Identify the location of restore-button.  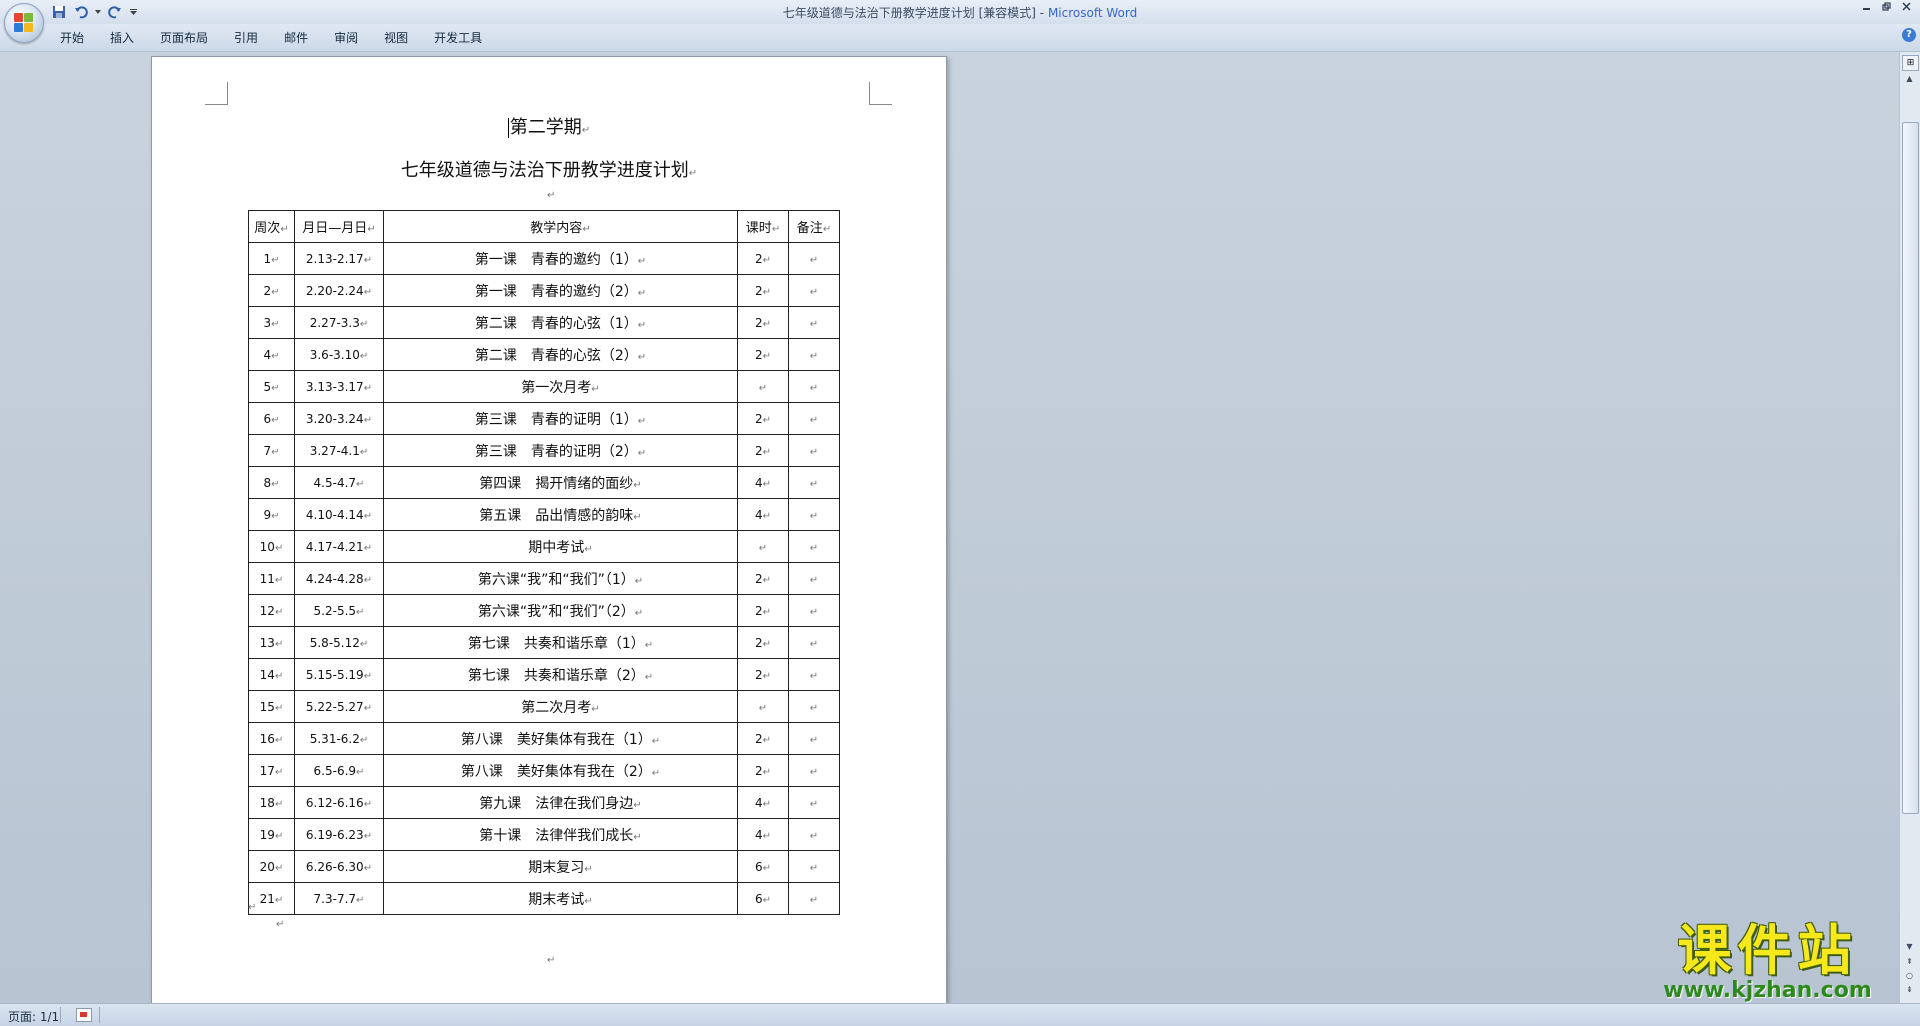
(1886, 8).